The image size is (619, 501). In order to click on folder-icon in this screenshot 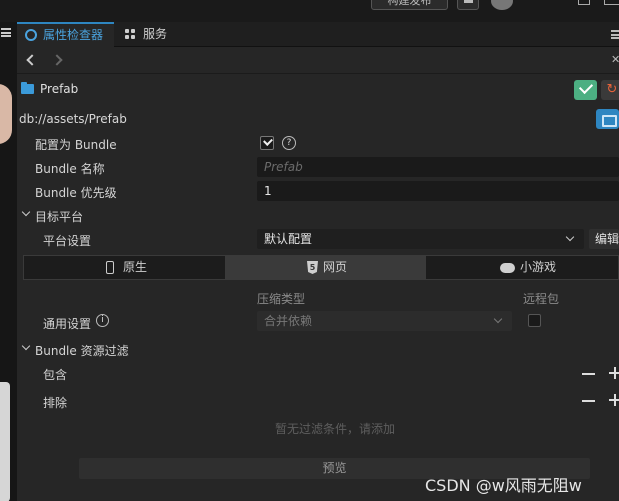, I will do `click(27, 88)`.